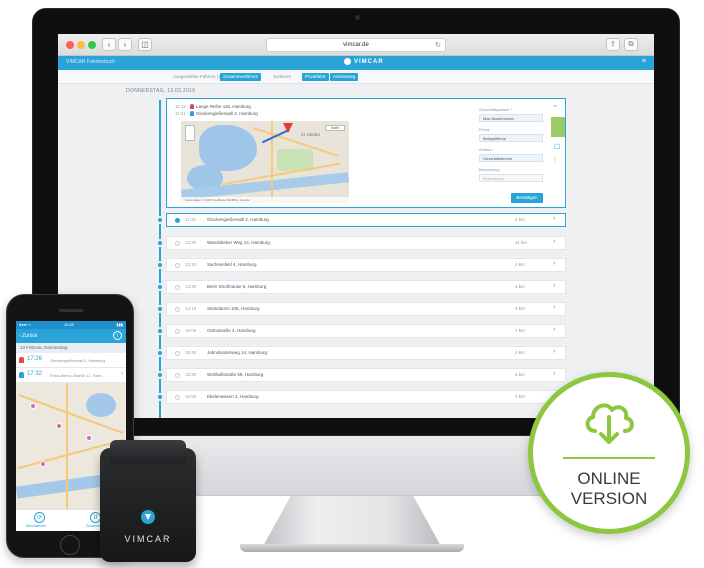  What do you see at coordinates (191, 396) in the screenshot?
I see `trip-time: 16:55` at bounding box center [191, 396].